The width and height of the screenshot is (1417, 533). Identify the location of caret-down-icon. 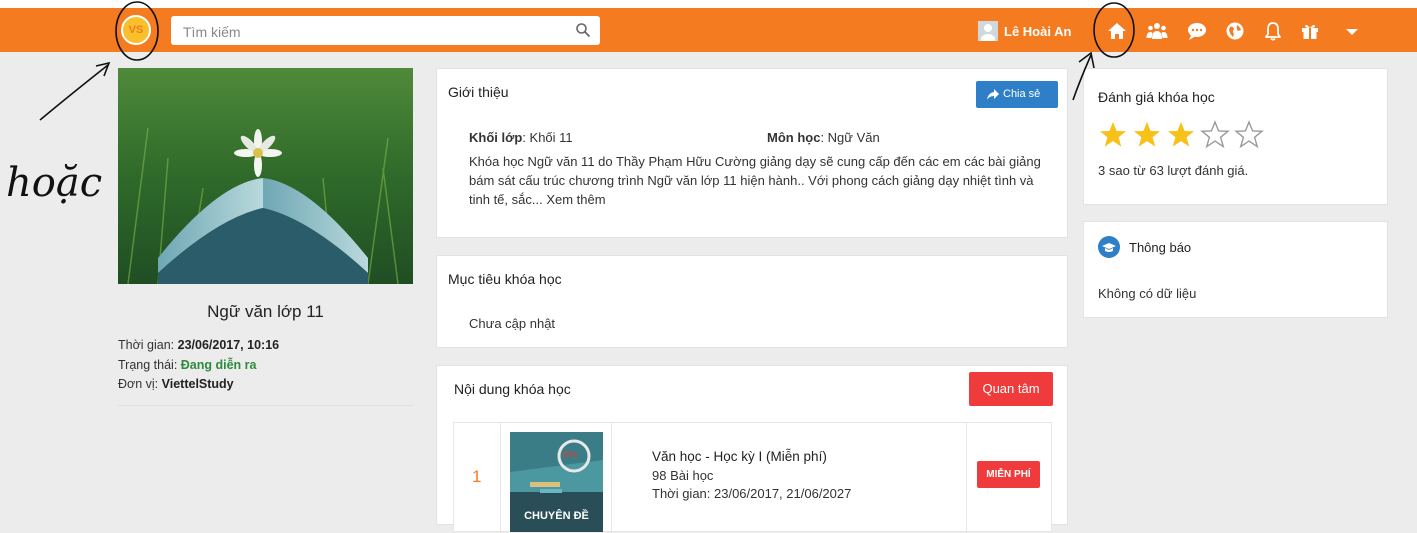
(1352, 31).